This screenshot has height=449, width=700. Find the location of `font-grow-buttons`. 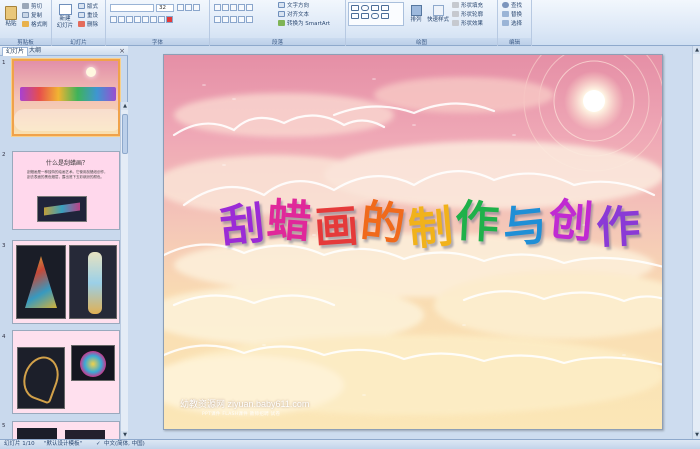

font-grow-buttons is located at coordinates (189, 8).